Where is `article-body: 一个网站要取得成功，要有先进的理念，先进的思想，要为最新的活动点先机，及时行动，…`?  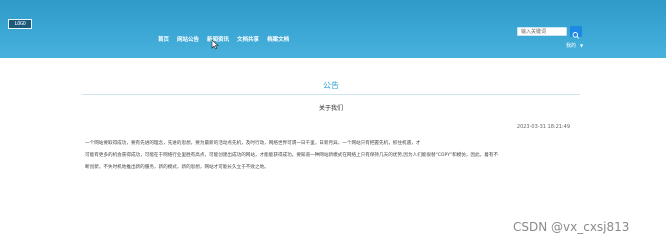
article-body: 一个网站要取得成功，要有先进的理念，先进的思想，要为最新的活动点先机，及时行动，… is located at coordinates (330, 158).